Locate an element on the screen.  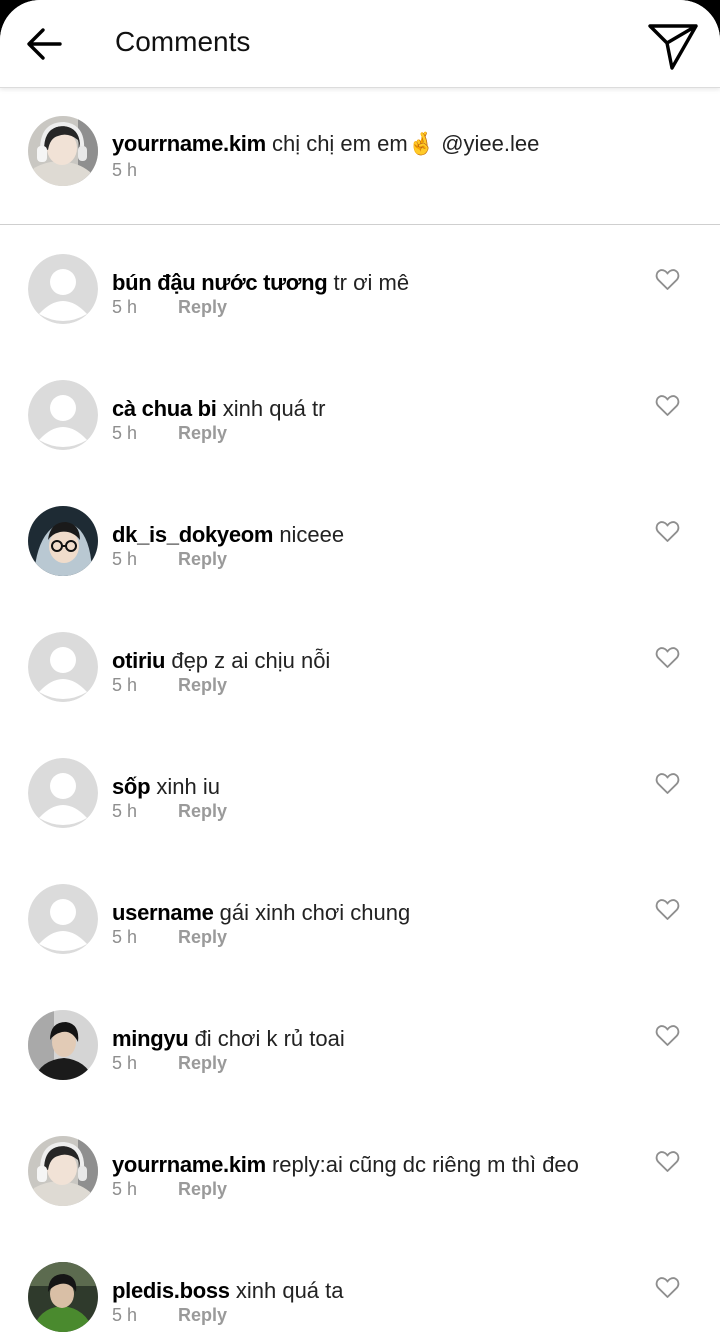
comment-text: xinh quá ta is located at coordinates (289, 1290).